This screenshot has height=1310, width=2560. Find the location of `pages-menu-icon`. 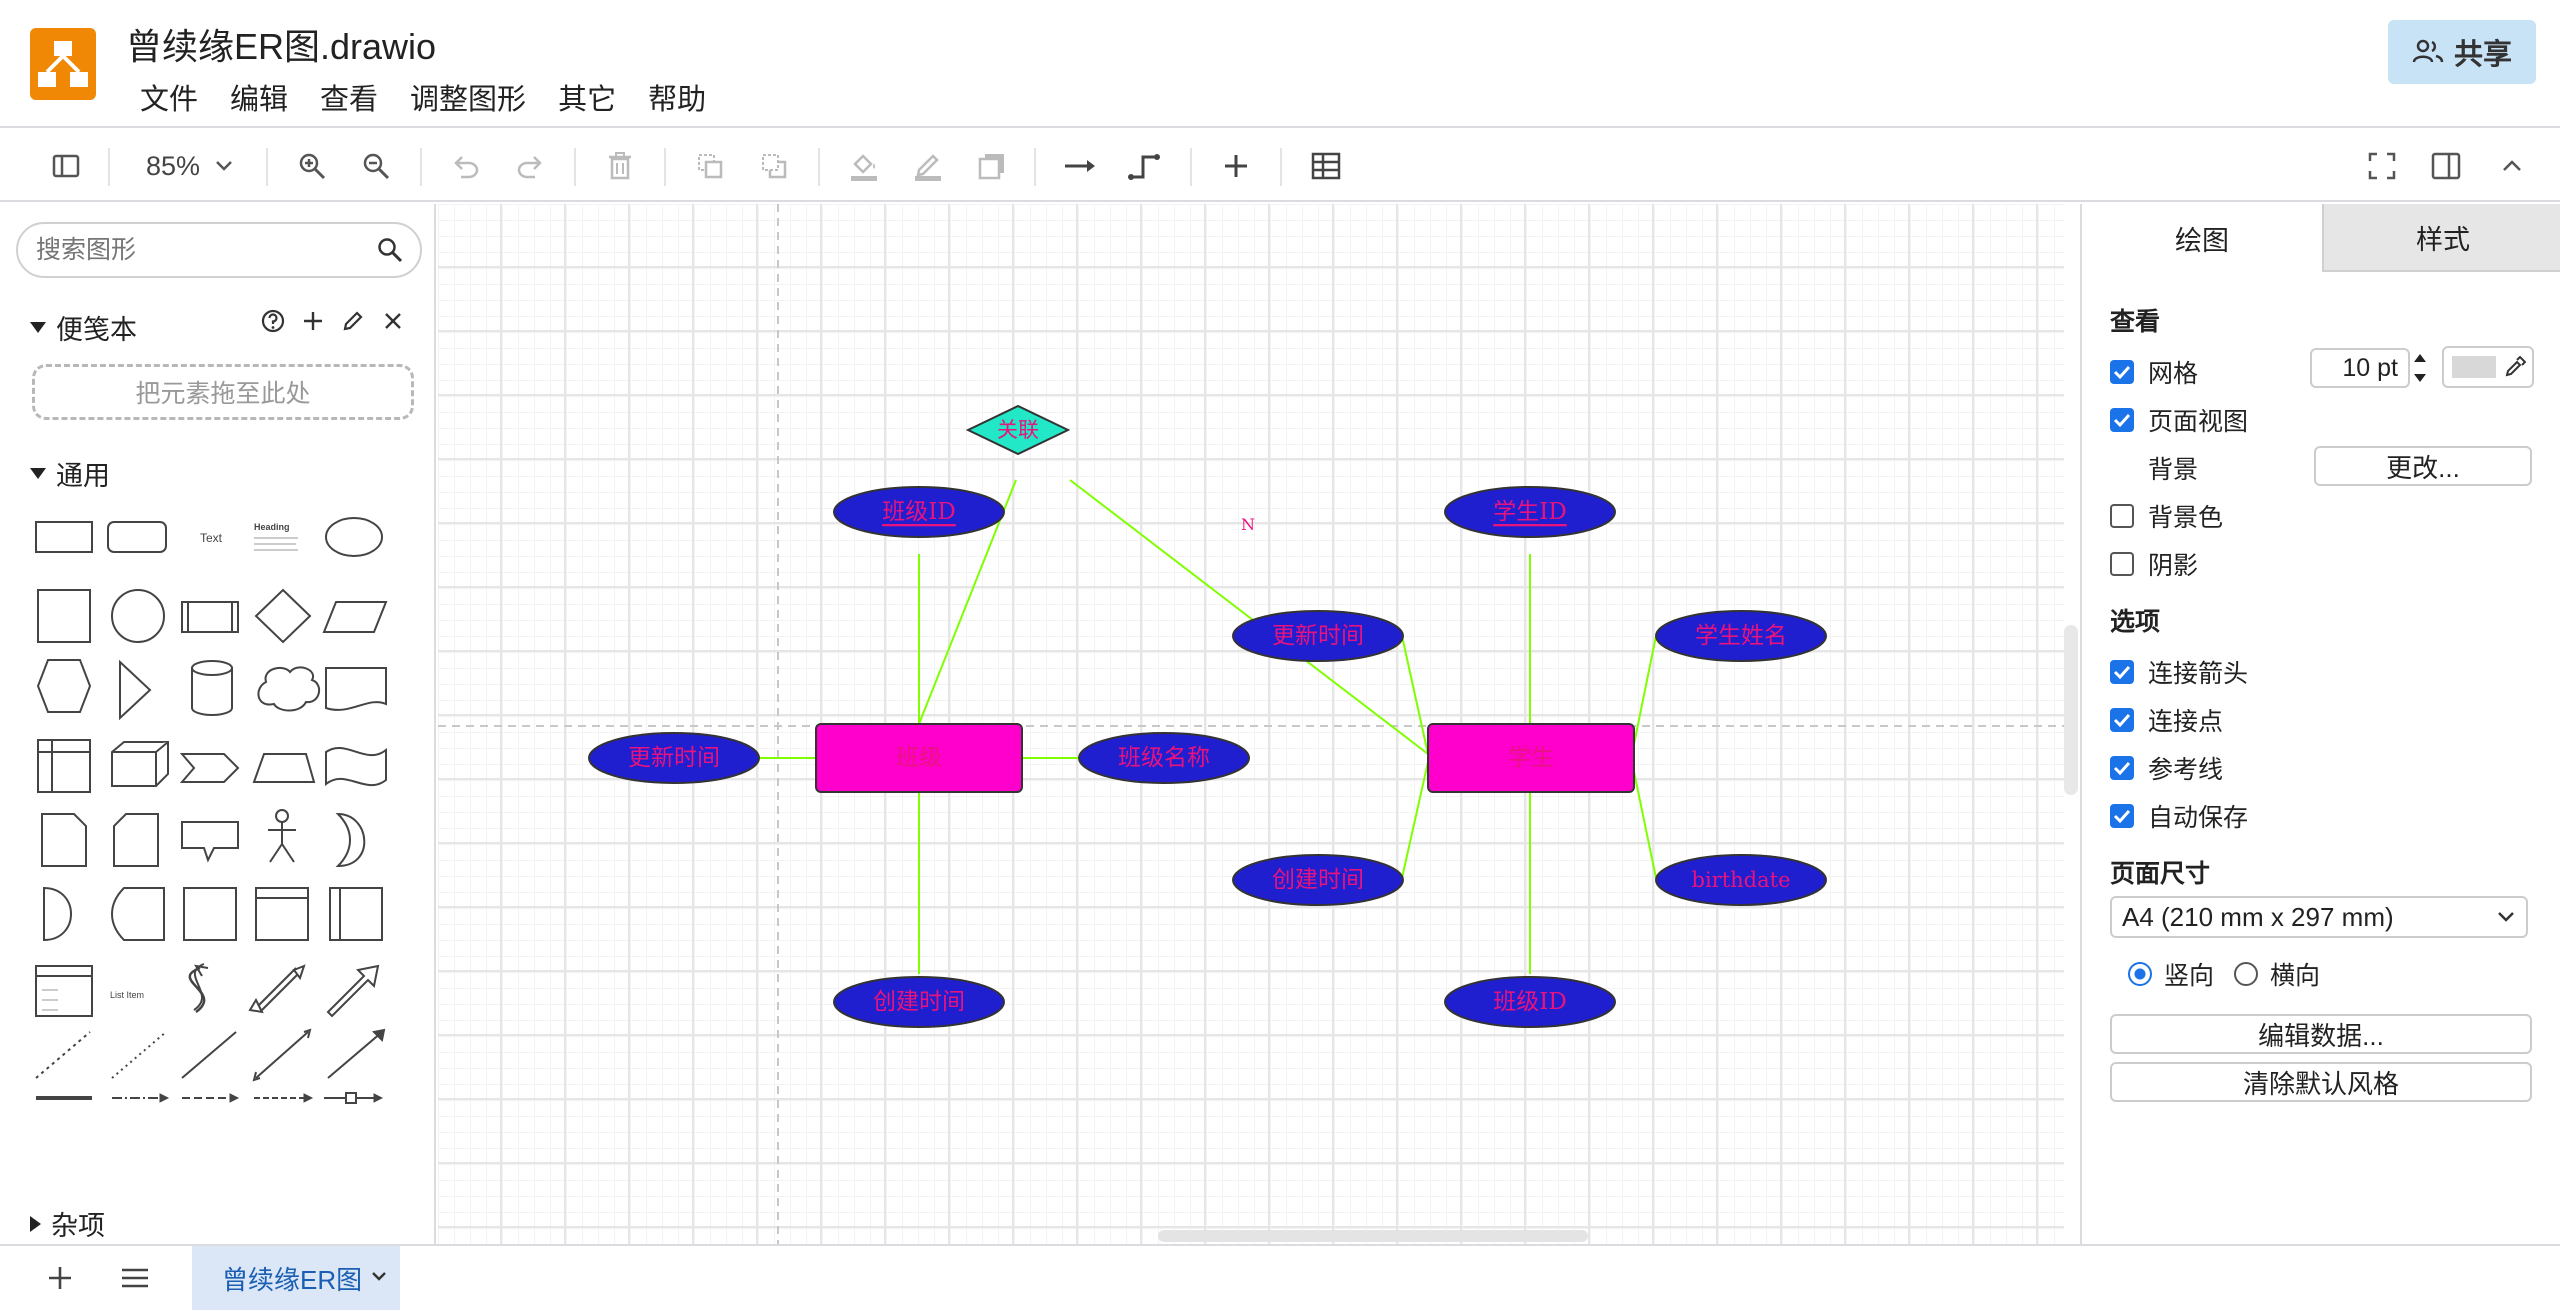

pages-menu-icon is located at coordinates (135, 1278).